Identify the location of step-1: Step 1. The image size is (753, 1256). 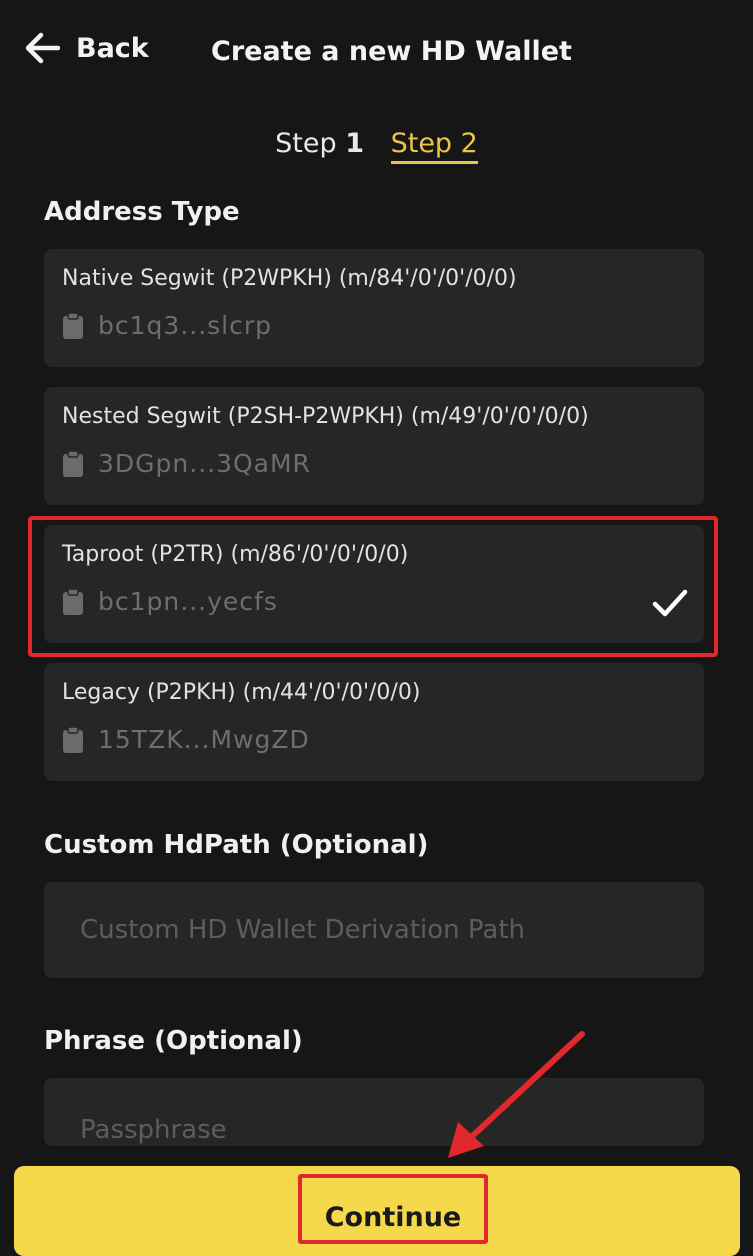
(319, 143).